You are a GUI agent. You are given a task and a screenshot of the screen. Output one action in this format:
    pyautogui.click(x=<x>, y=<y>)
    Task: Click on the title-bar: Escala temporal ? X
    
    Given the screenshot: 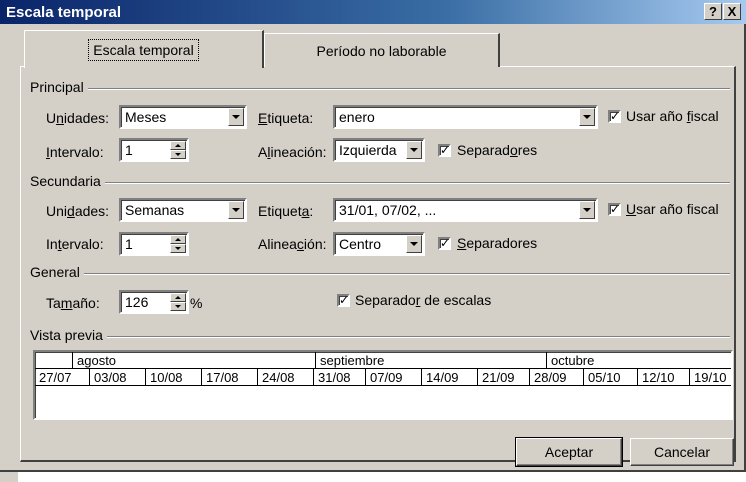 What is the action you would take?
    pyautogui.click(x=373, y=12)
    